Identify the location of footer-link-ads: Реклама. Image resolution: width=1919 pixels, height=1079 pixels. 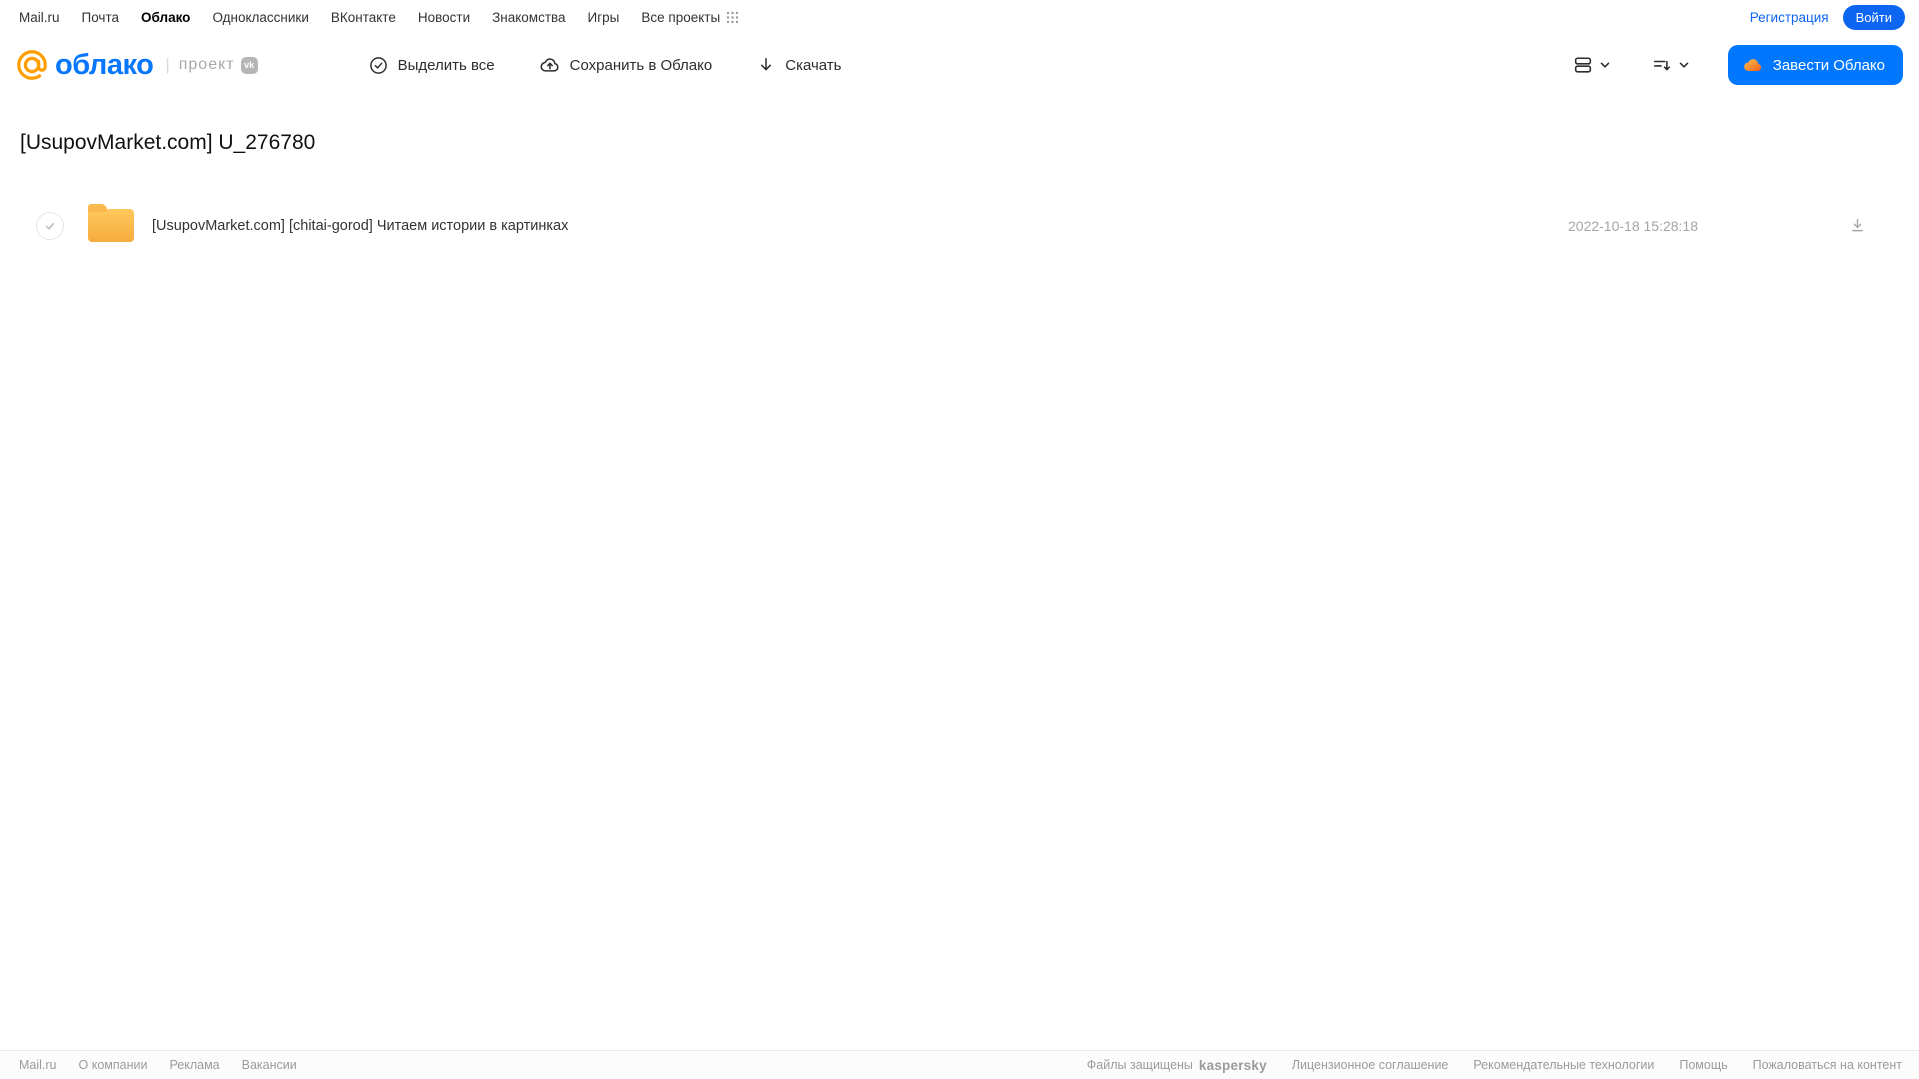
(194, 1065).